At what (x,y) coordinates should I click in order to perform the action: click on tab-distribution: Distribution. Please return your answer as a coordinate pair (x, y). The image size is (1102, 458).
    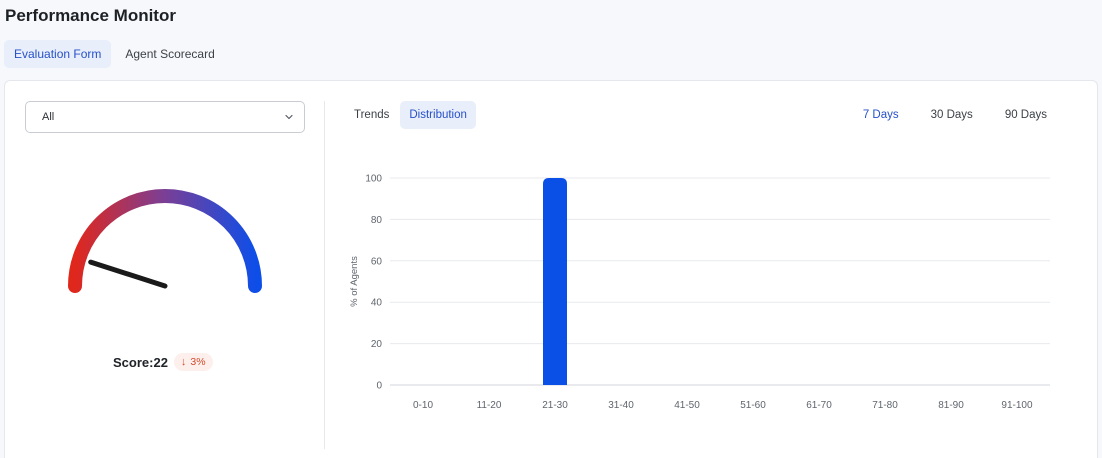
    Looking at the image, I should click on (438, 115).